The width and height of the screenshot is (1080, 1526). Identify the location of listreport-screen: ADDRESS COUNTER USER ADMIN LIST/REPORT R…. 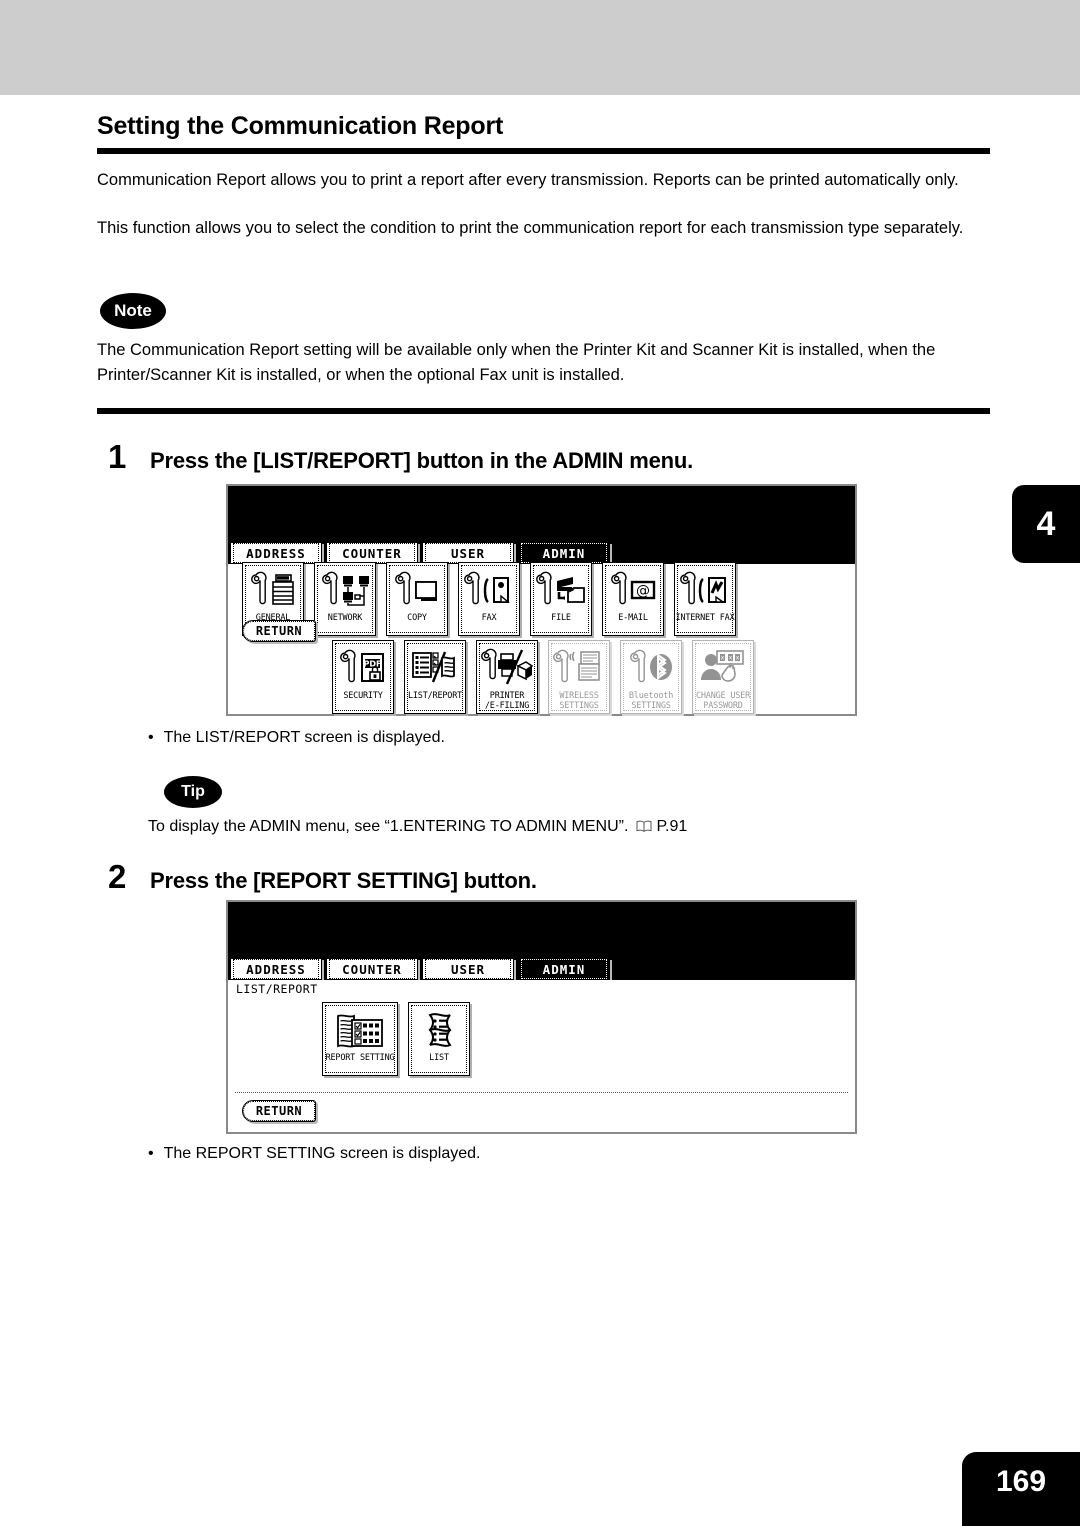
(541, 1017).